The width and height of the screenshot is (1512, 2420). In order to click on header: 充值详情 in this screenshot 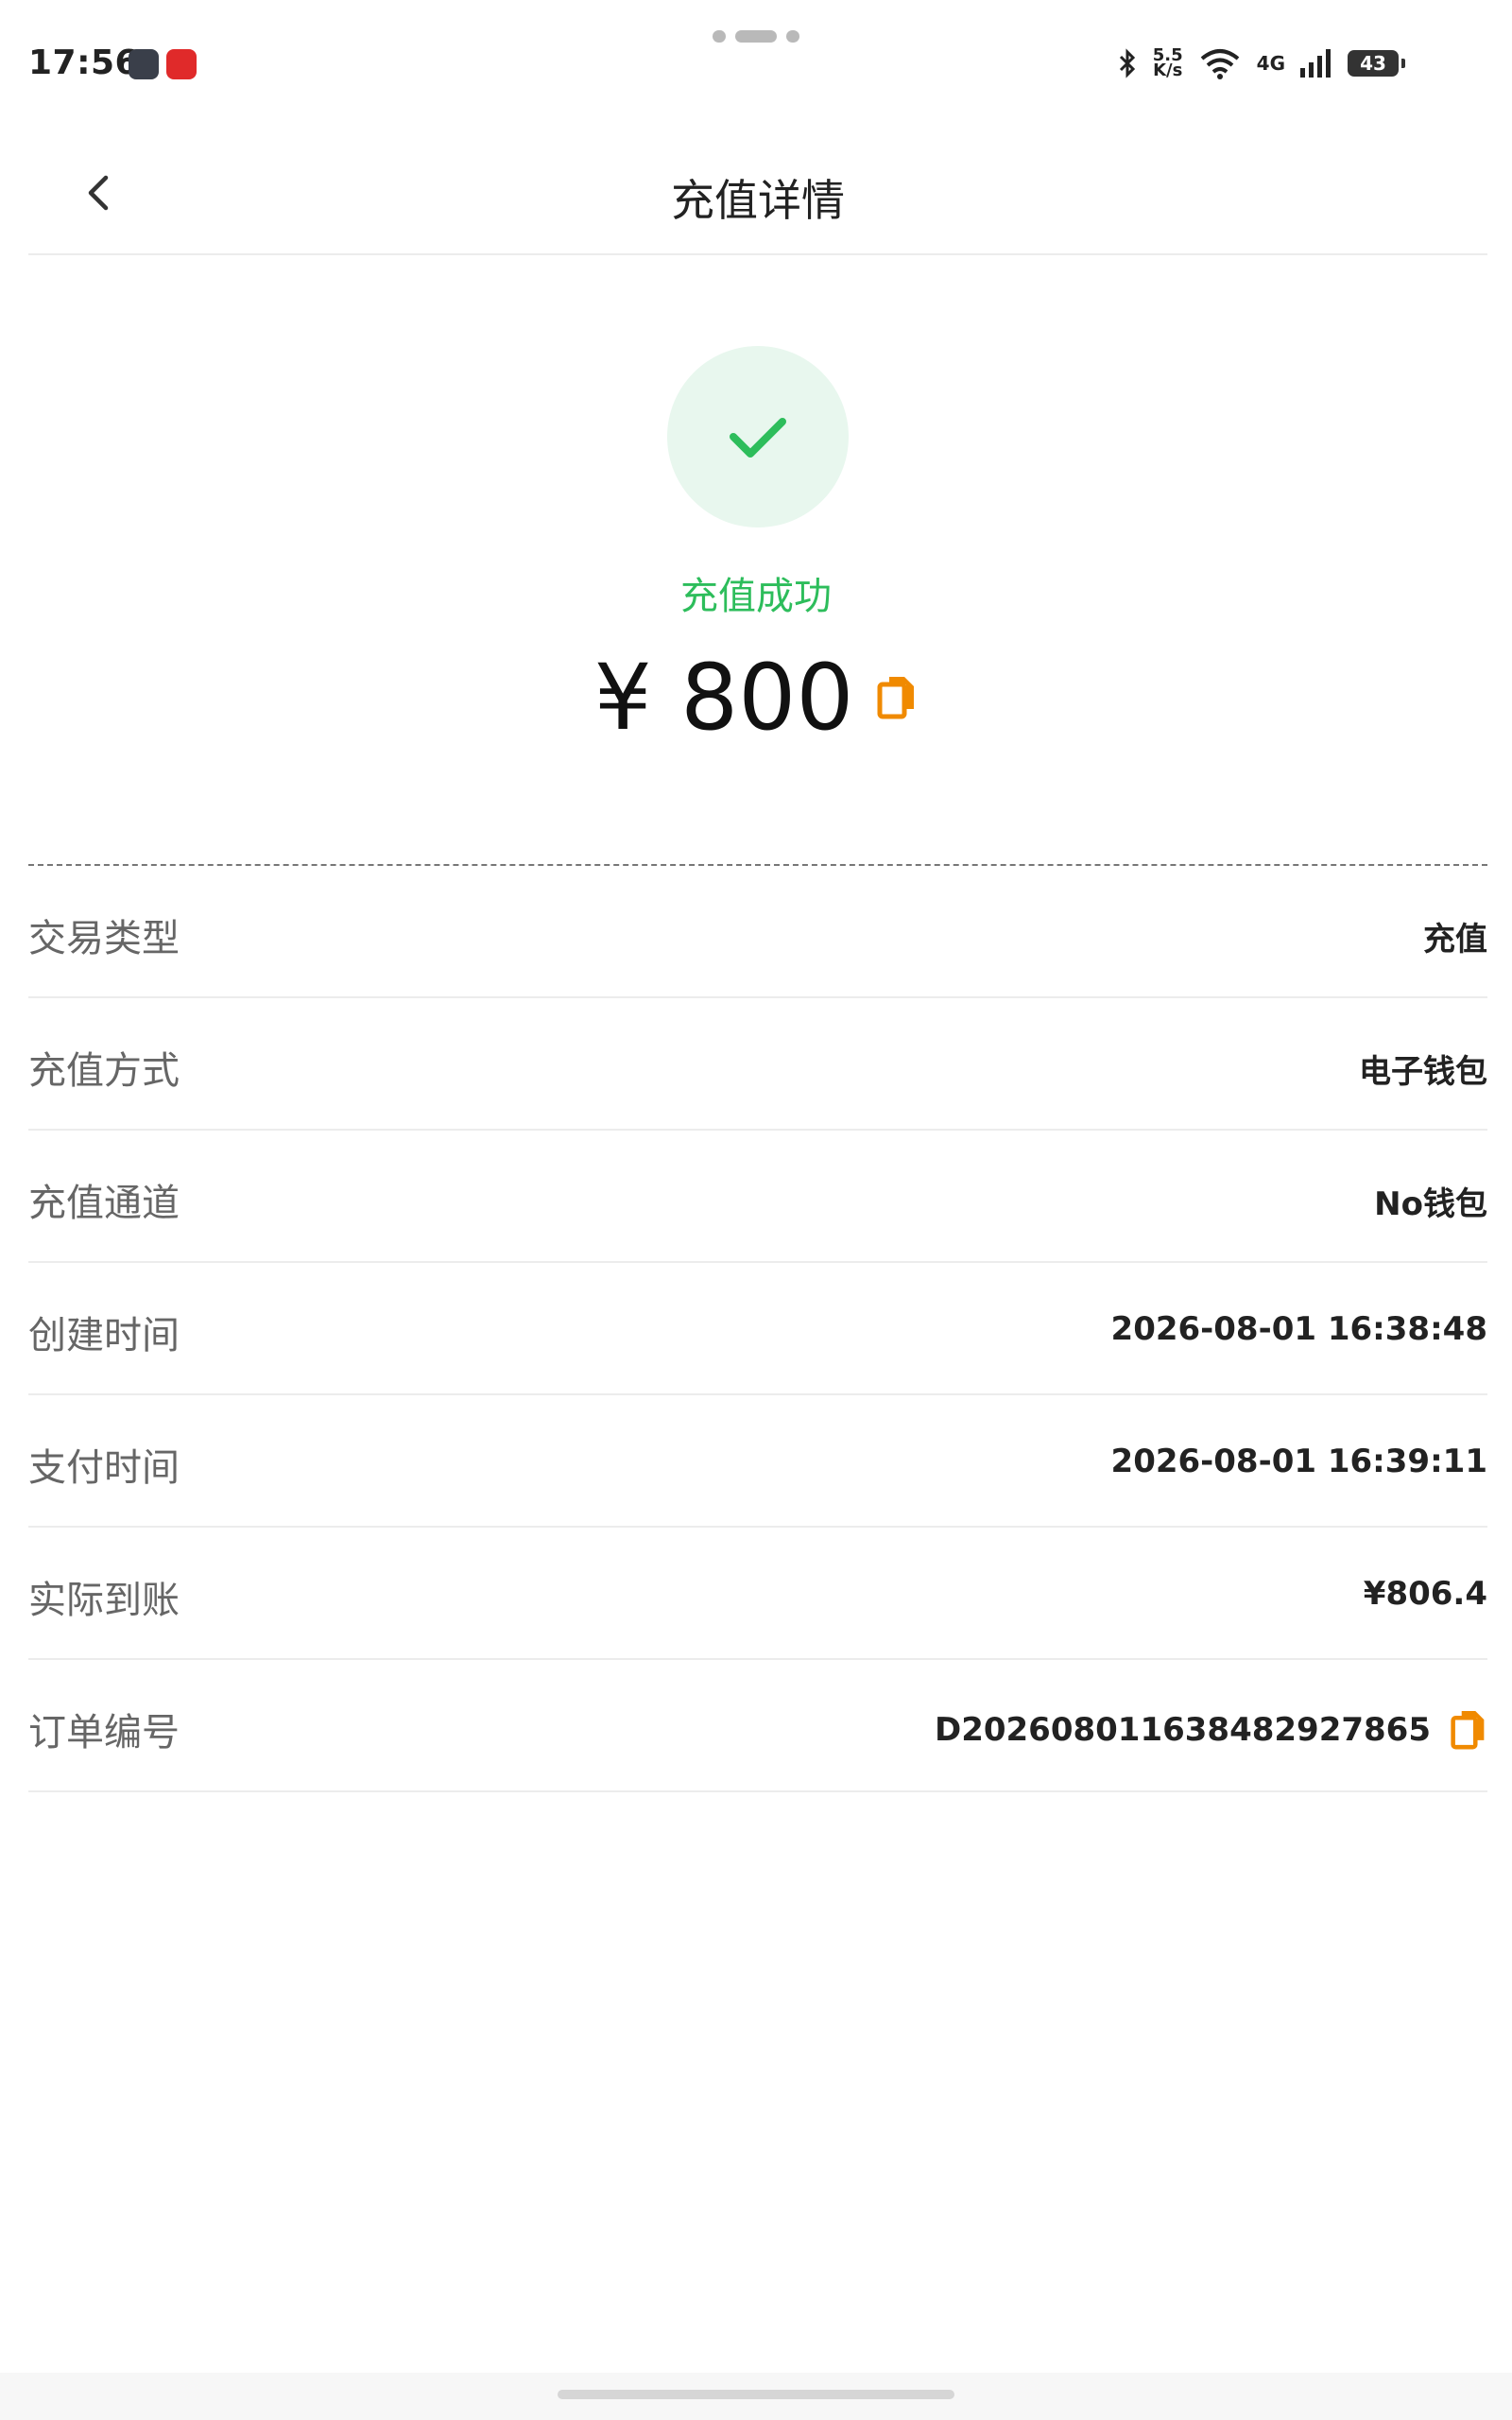, I will do `click(757, 193)`.